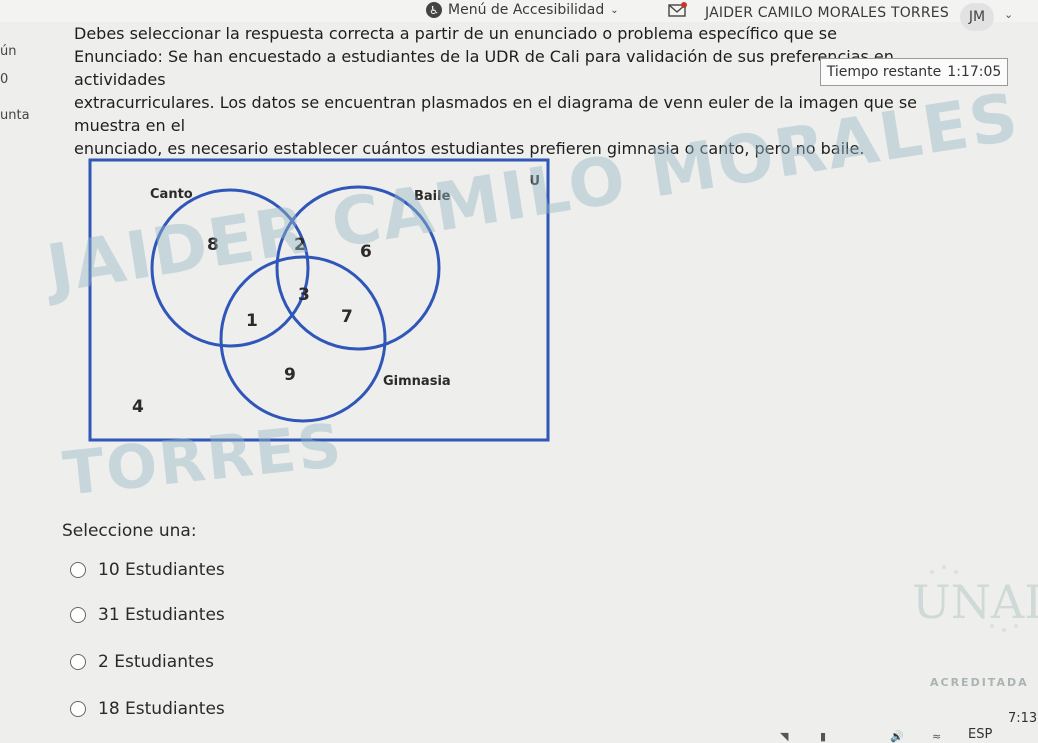  What do you see at coordinates (974, 72) in the screenshot?
I see `timer-value: 1:17:05` at bounding box center [974, 72].